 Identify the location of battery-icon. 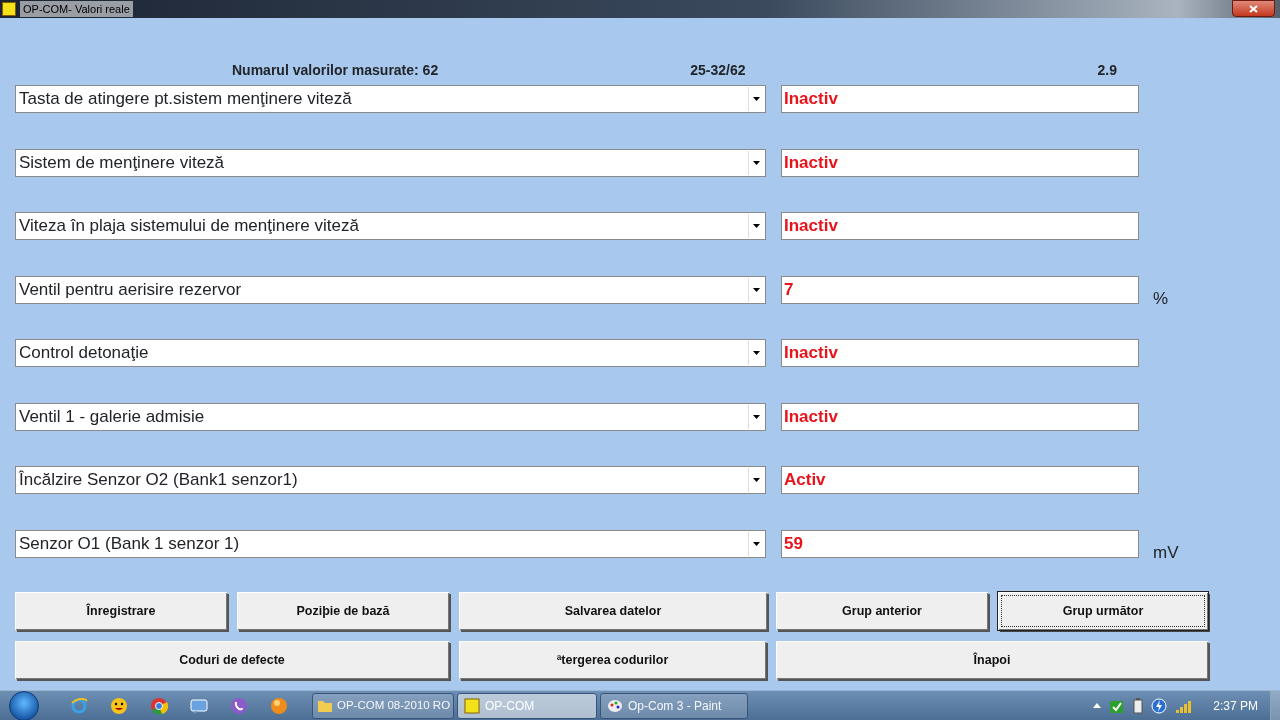
(1138, 705).